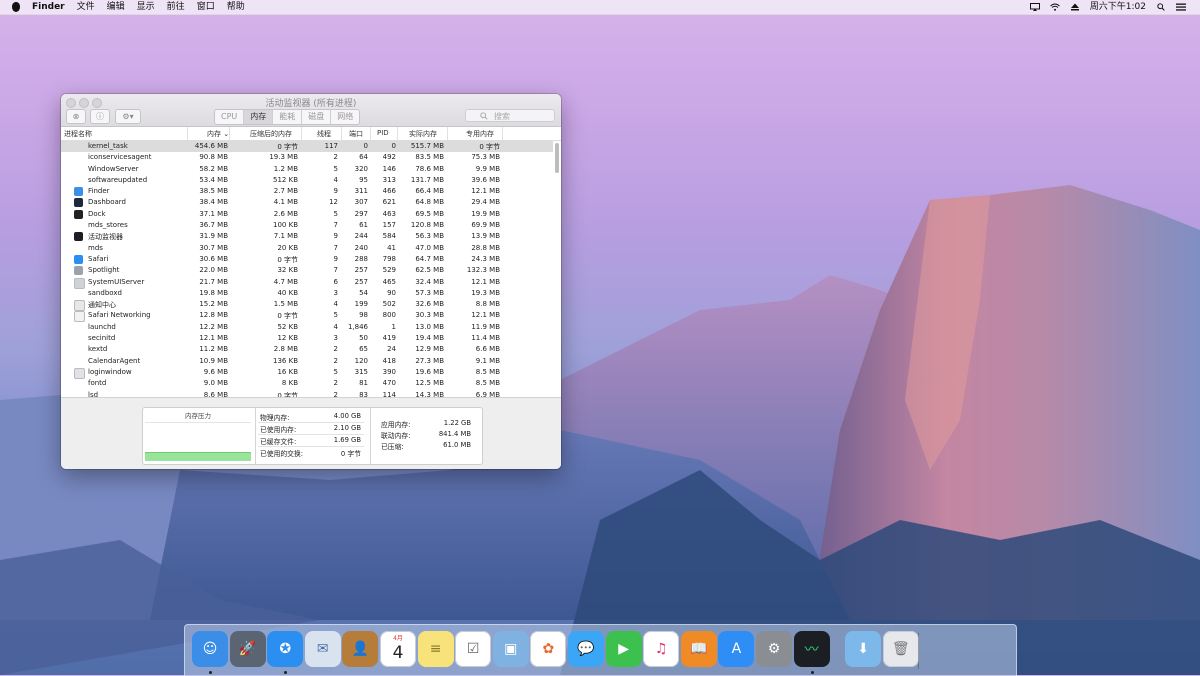 The height and width of the screenshot is (676, 1200). Describe the element at coordinates (623, 649) in the screenshot. I see `facetime-icon: ▶` at that location.